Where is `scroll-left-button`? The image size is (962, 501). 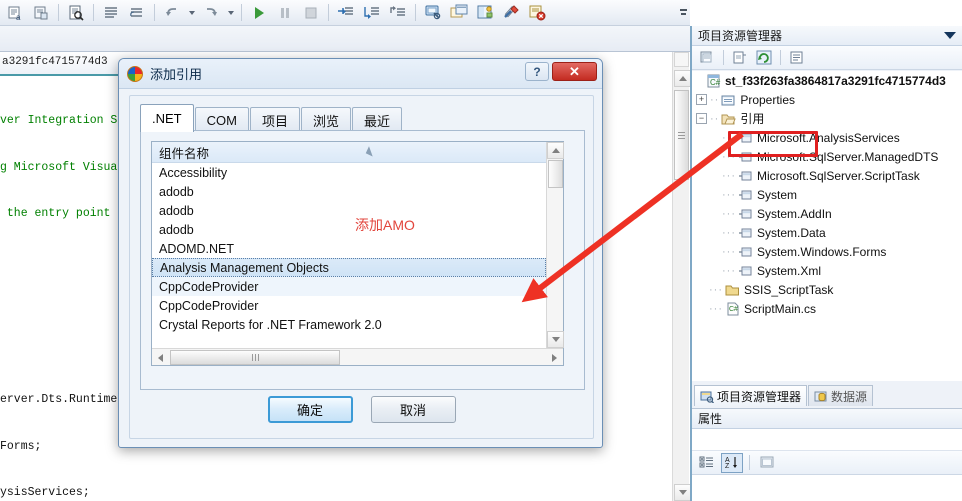 scroll-left-button is located at coordinates (160, 357).